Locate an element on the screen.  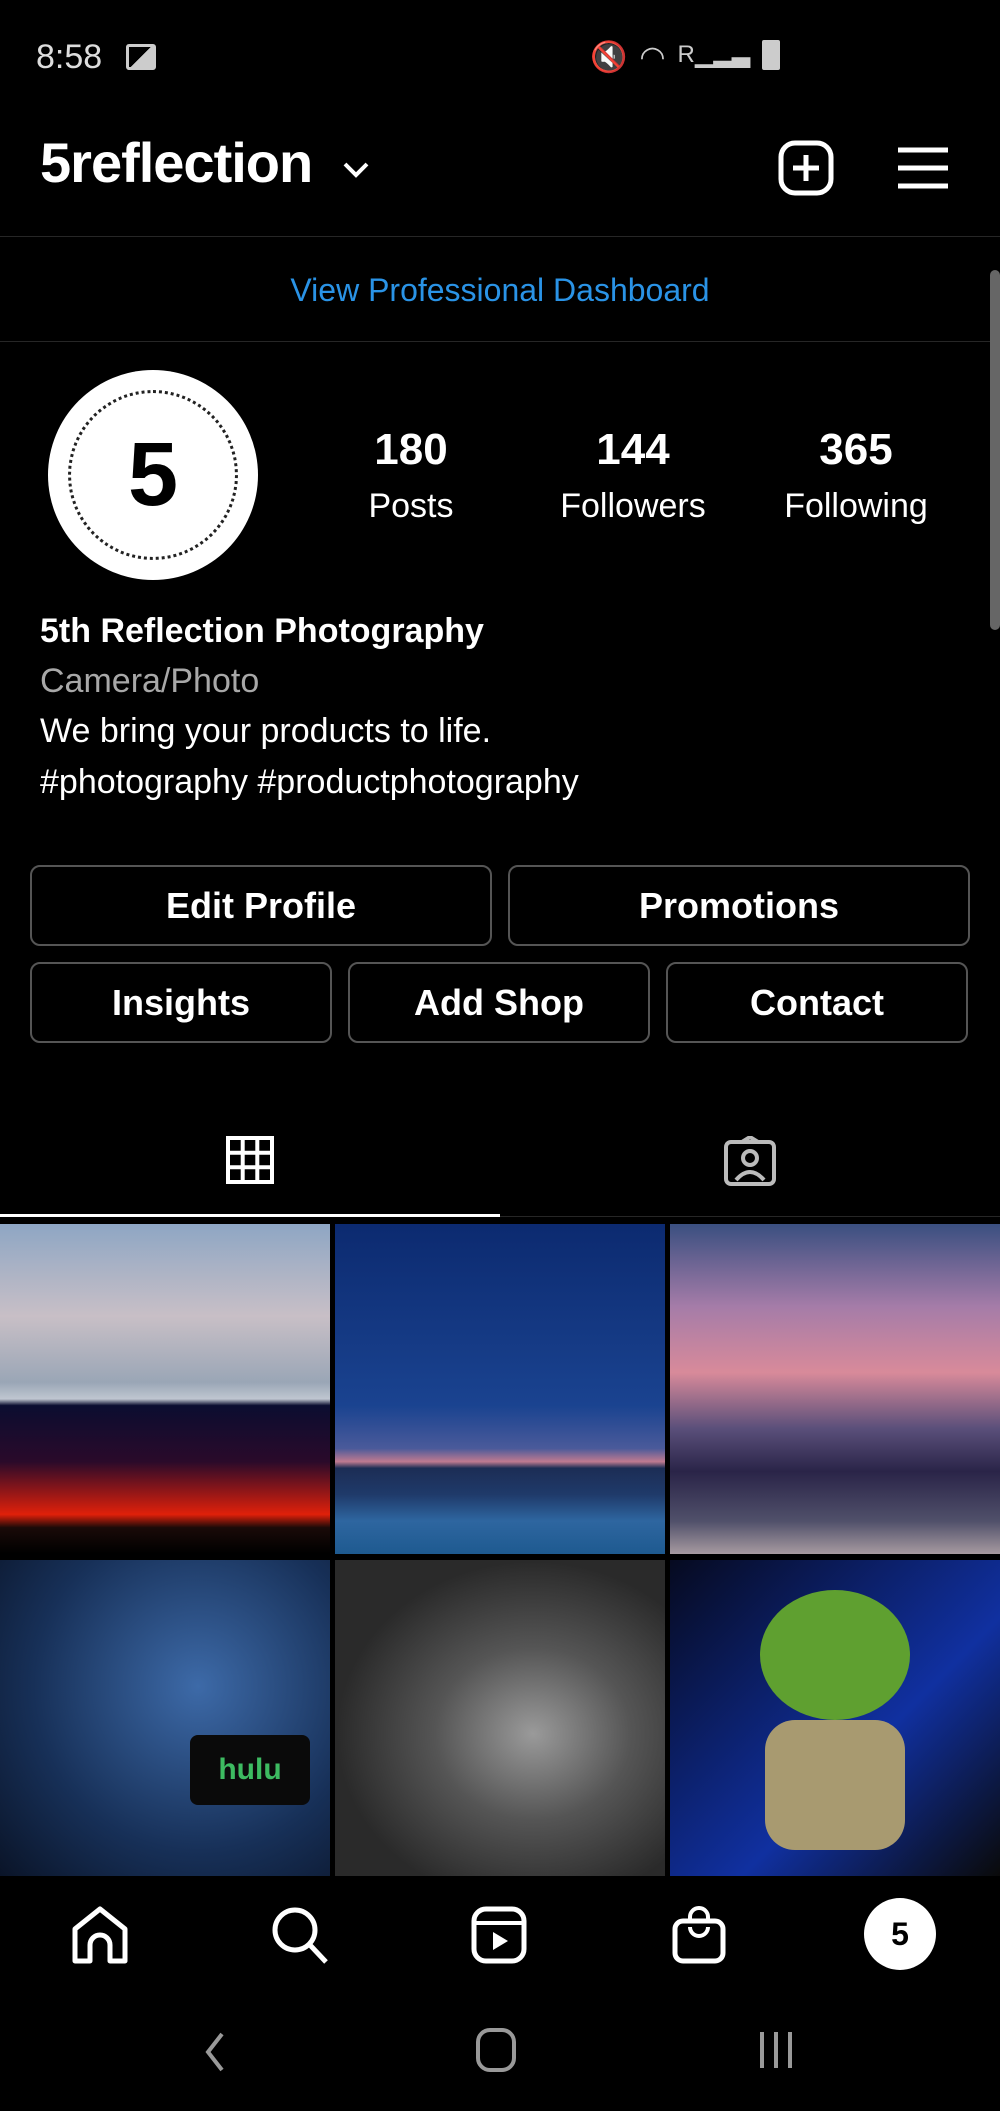
avatar-logo: 5 is located at coordinates (153, 474).